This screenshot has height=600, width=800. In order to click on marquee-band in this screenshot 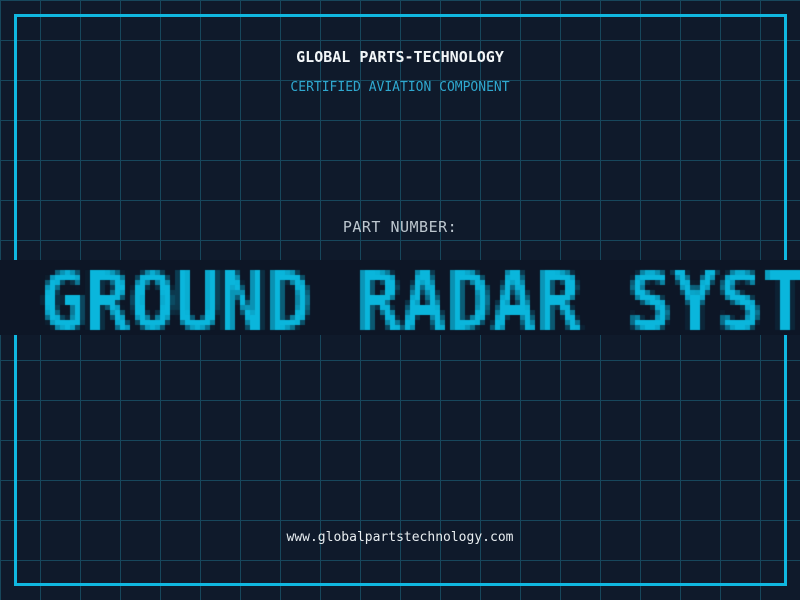, I will do `click(400, 297)`.